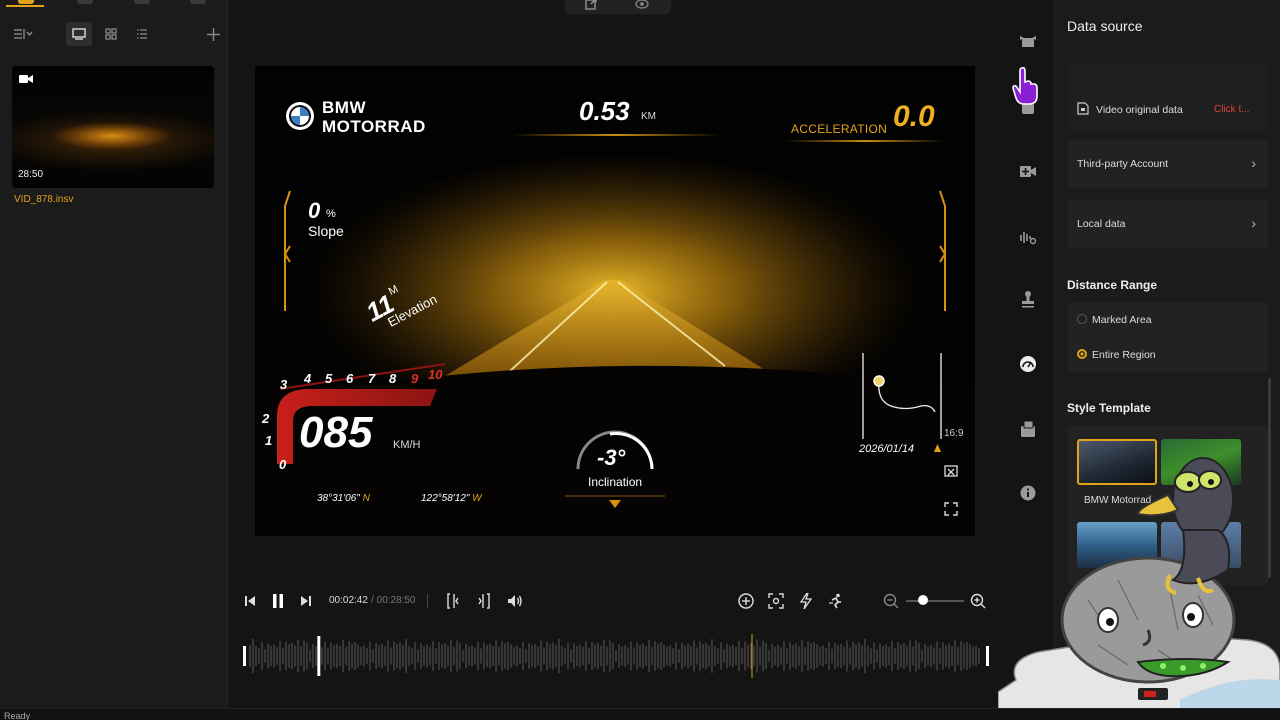 This screenshot has width=1280, height=720. Describe the element at coordinates (1082, 354) in the screenshot. I see `radio-entire-region` at that location.